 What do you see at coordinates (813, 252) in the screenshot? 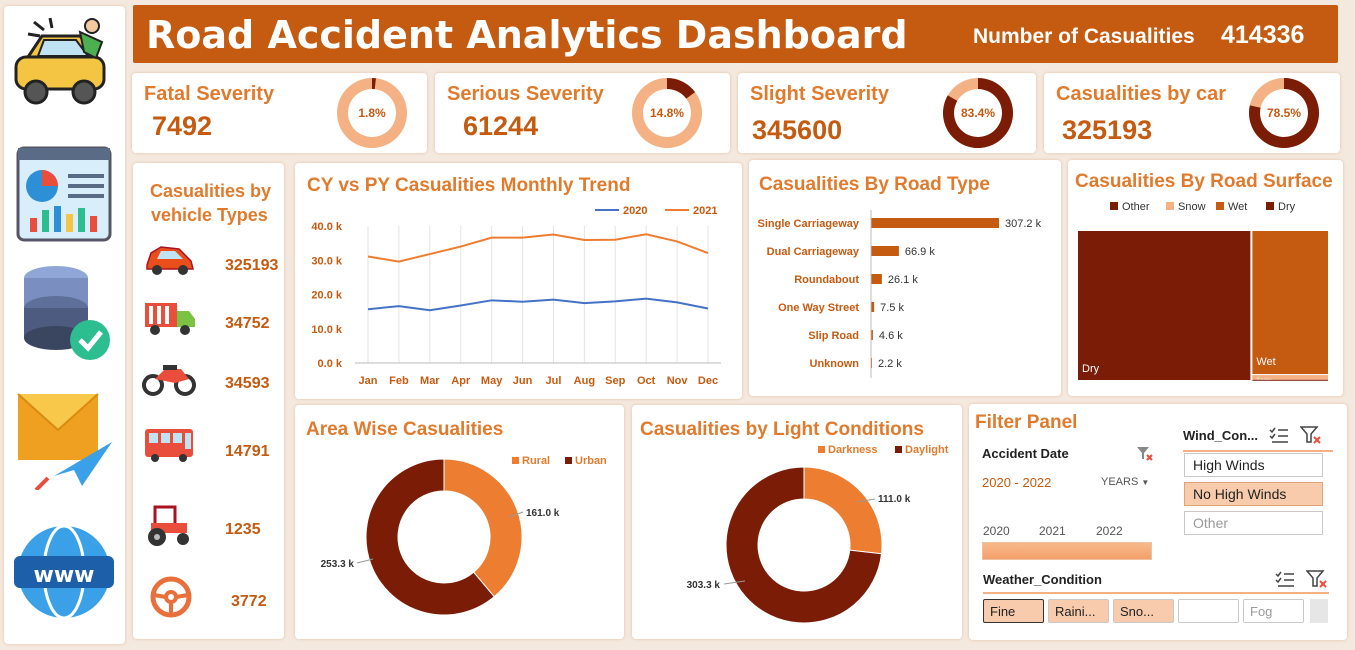
I see `category-label: Dual Carriageway` at bounding box center [813, 252].